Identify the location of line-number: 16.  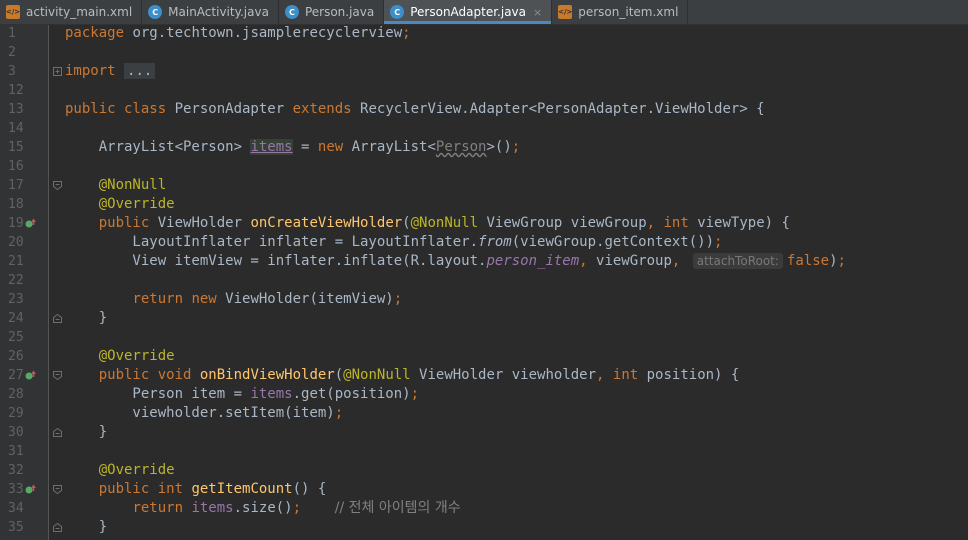
(16, 166).